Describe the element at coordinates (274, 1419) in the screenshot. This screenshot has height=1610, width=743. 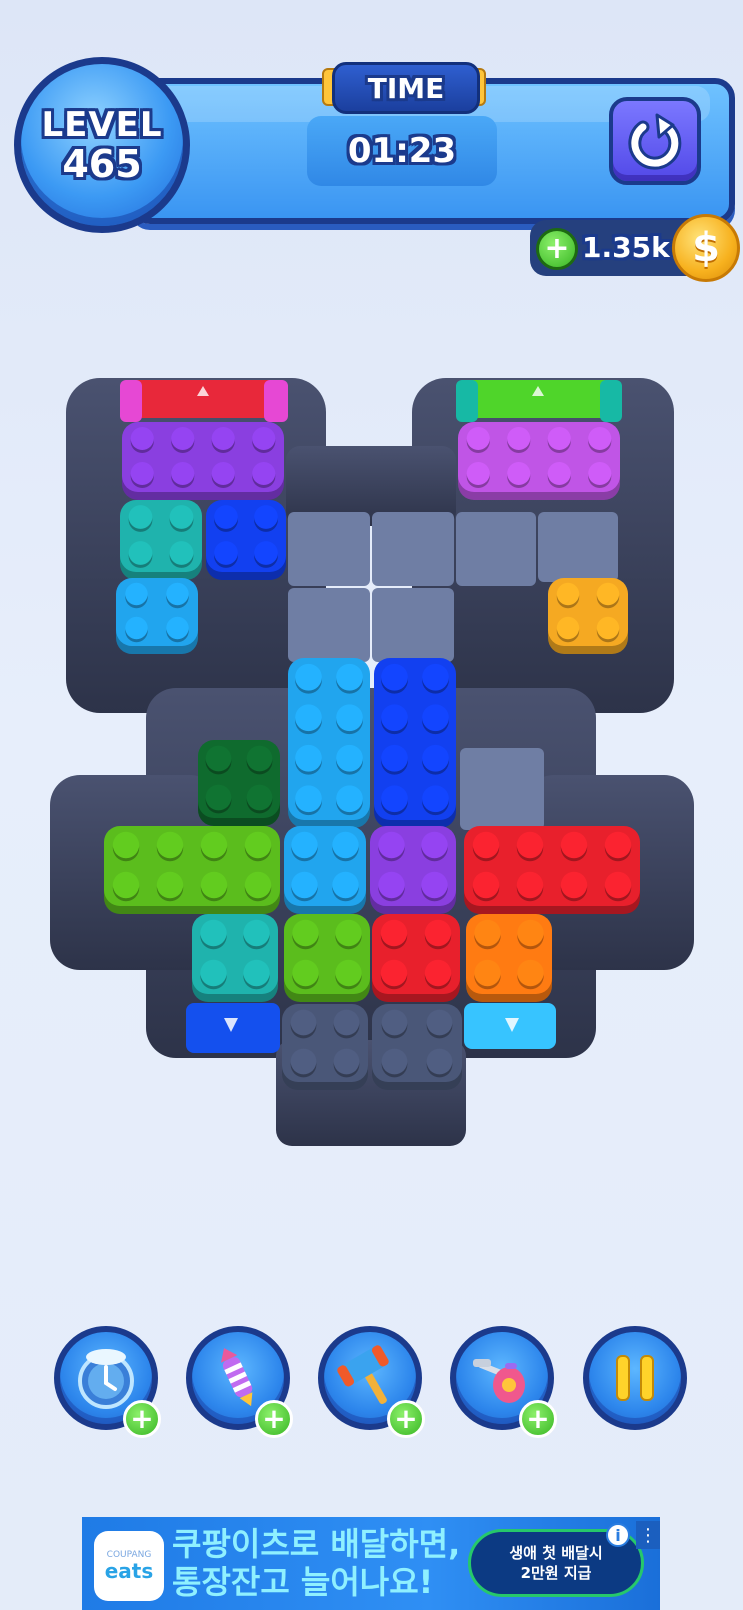
I see `add-rocket-button: +` at that location.